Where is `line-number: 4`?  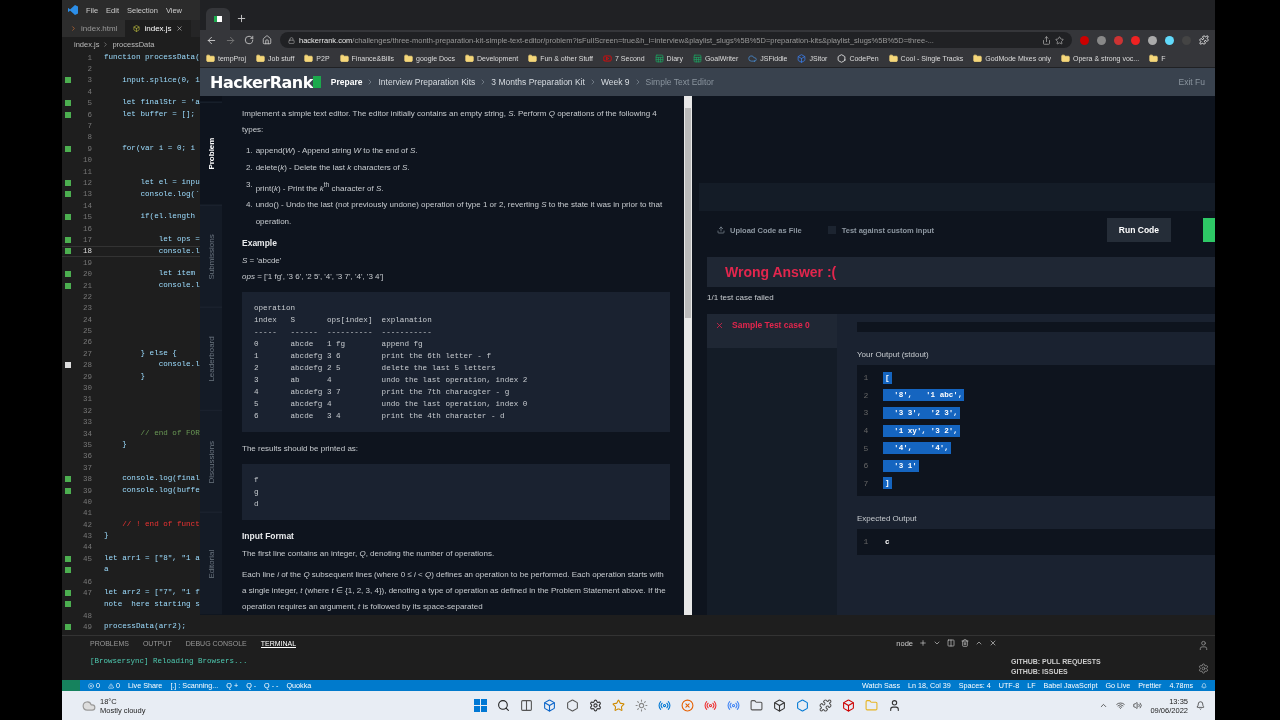 line-number: 4 is located at coordinates (866, 431).